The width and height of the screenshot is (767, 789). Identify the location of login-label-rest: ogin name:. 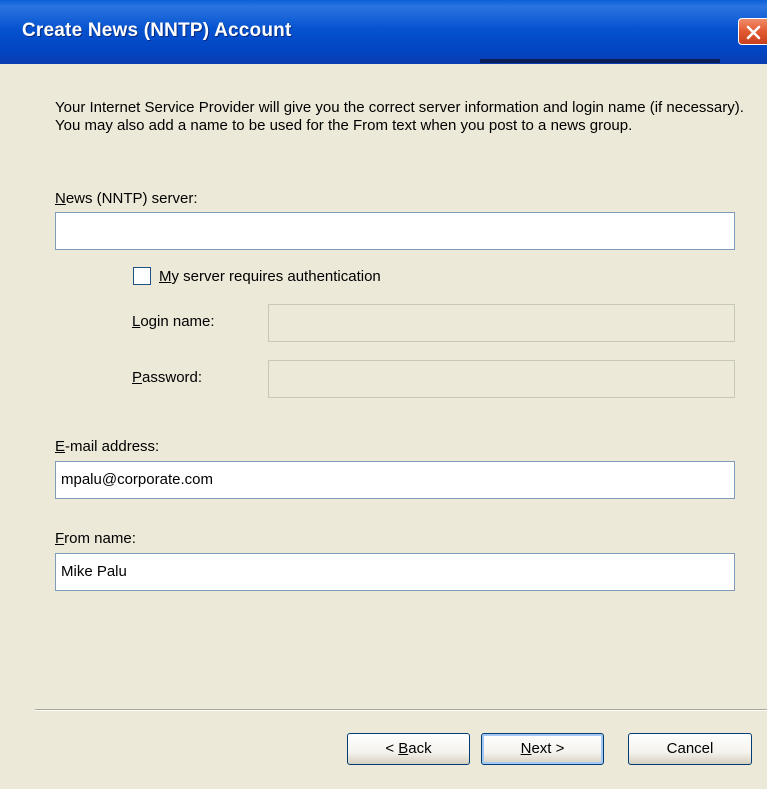
(177, 321).